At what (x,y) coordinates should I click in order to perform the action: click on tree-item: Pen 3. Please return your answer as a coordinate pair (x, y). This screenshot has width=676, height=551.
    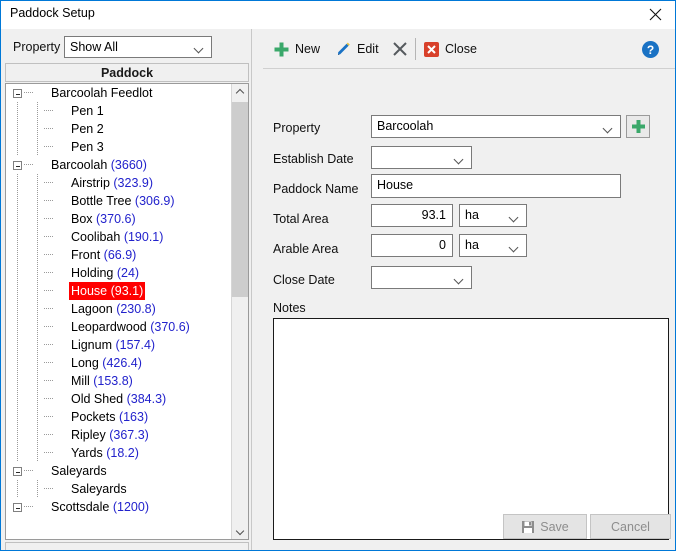
    Looking at the image, I should click on (119, 147).